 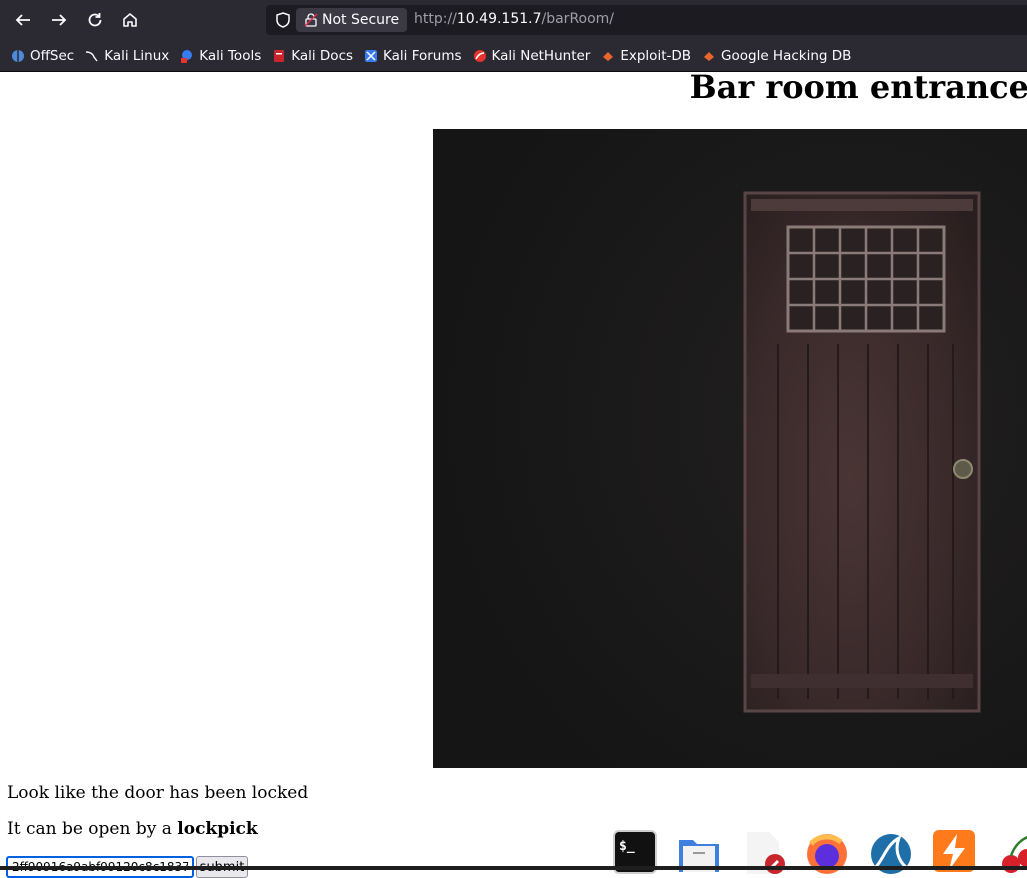 I want to click on not-secure-badge: Not Secure, so click(x=352, y=20).